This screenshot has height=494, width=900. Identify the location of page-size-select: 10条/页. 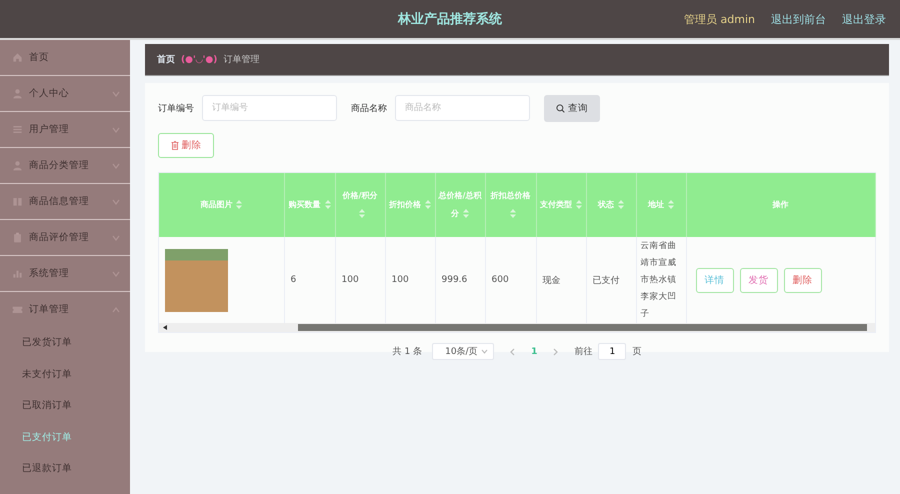
(463, 351).